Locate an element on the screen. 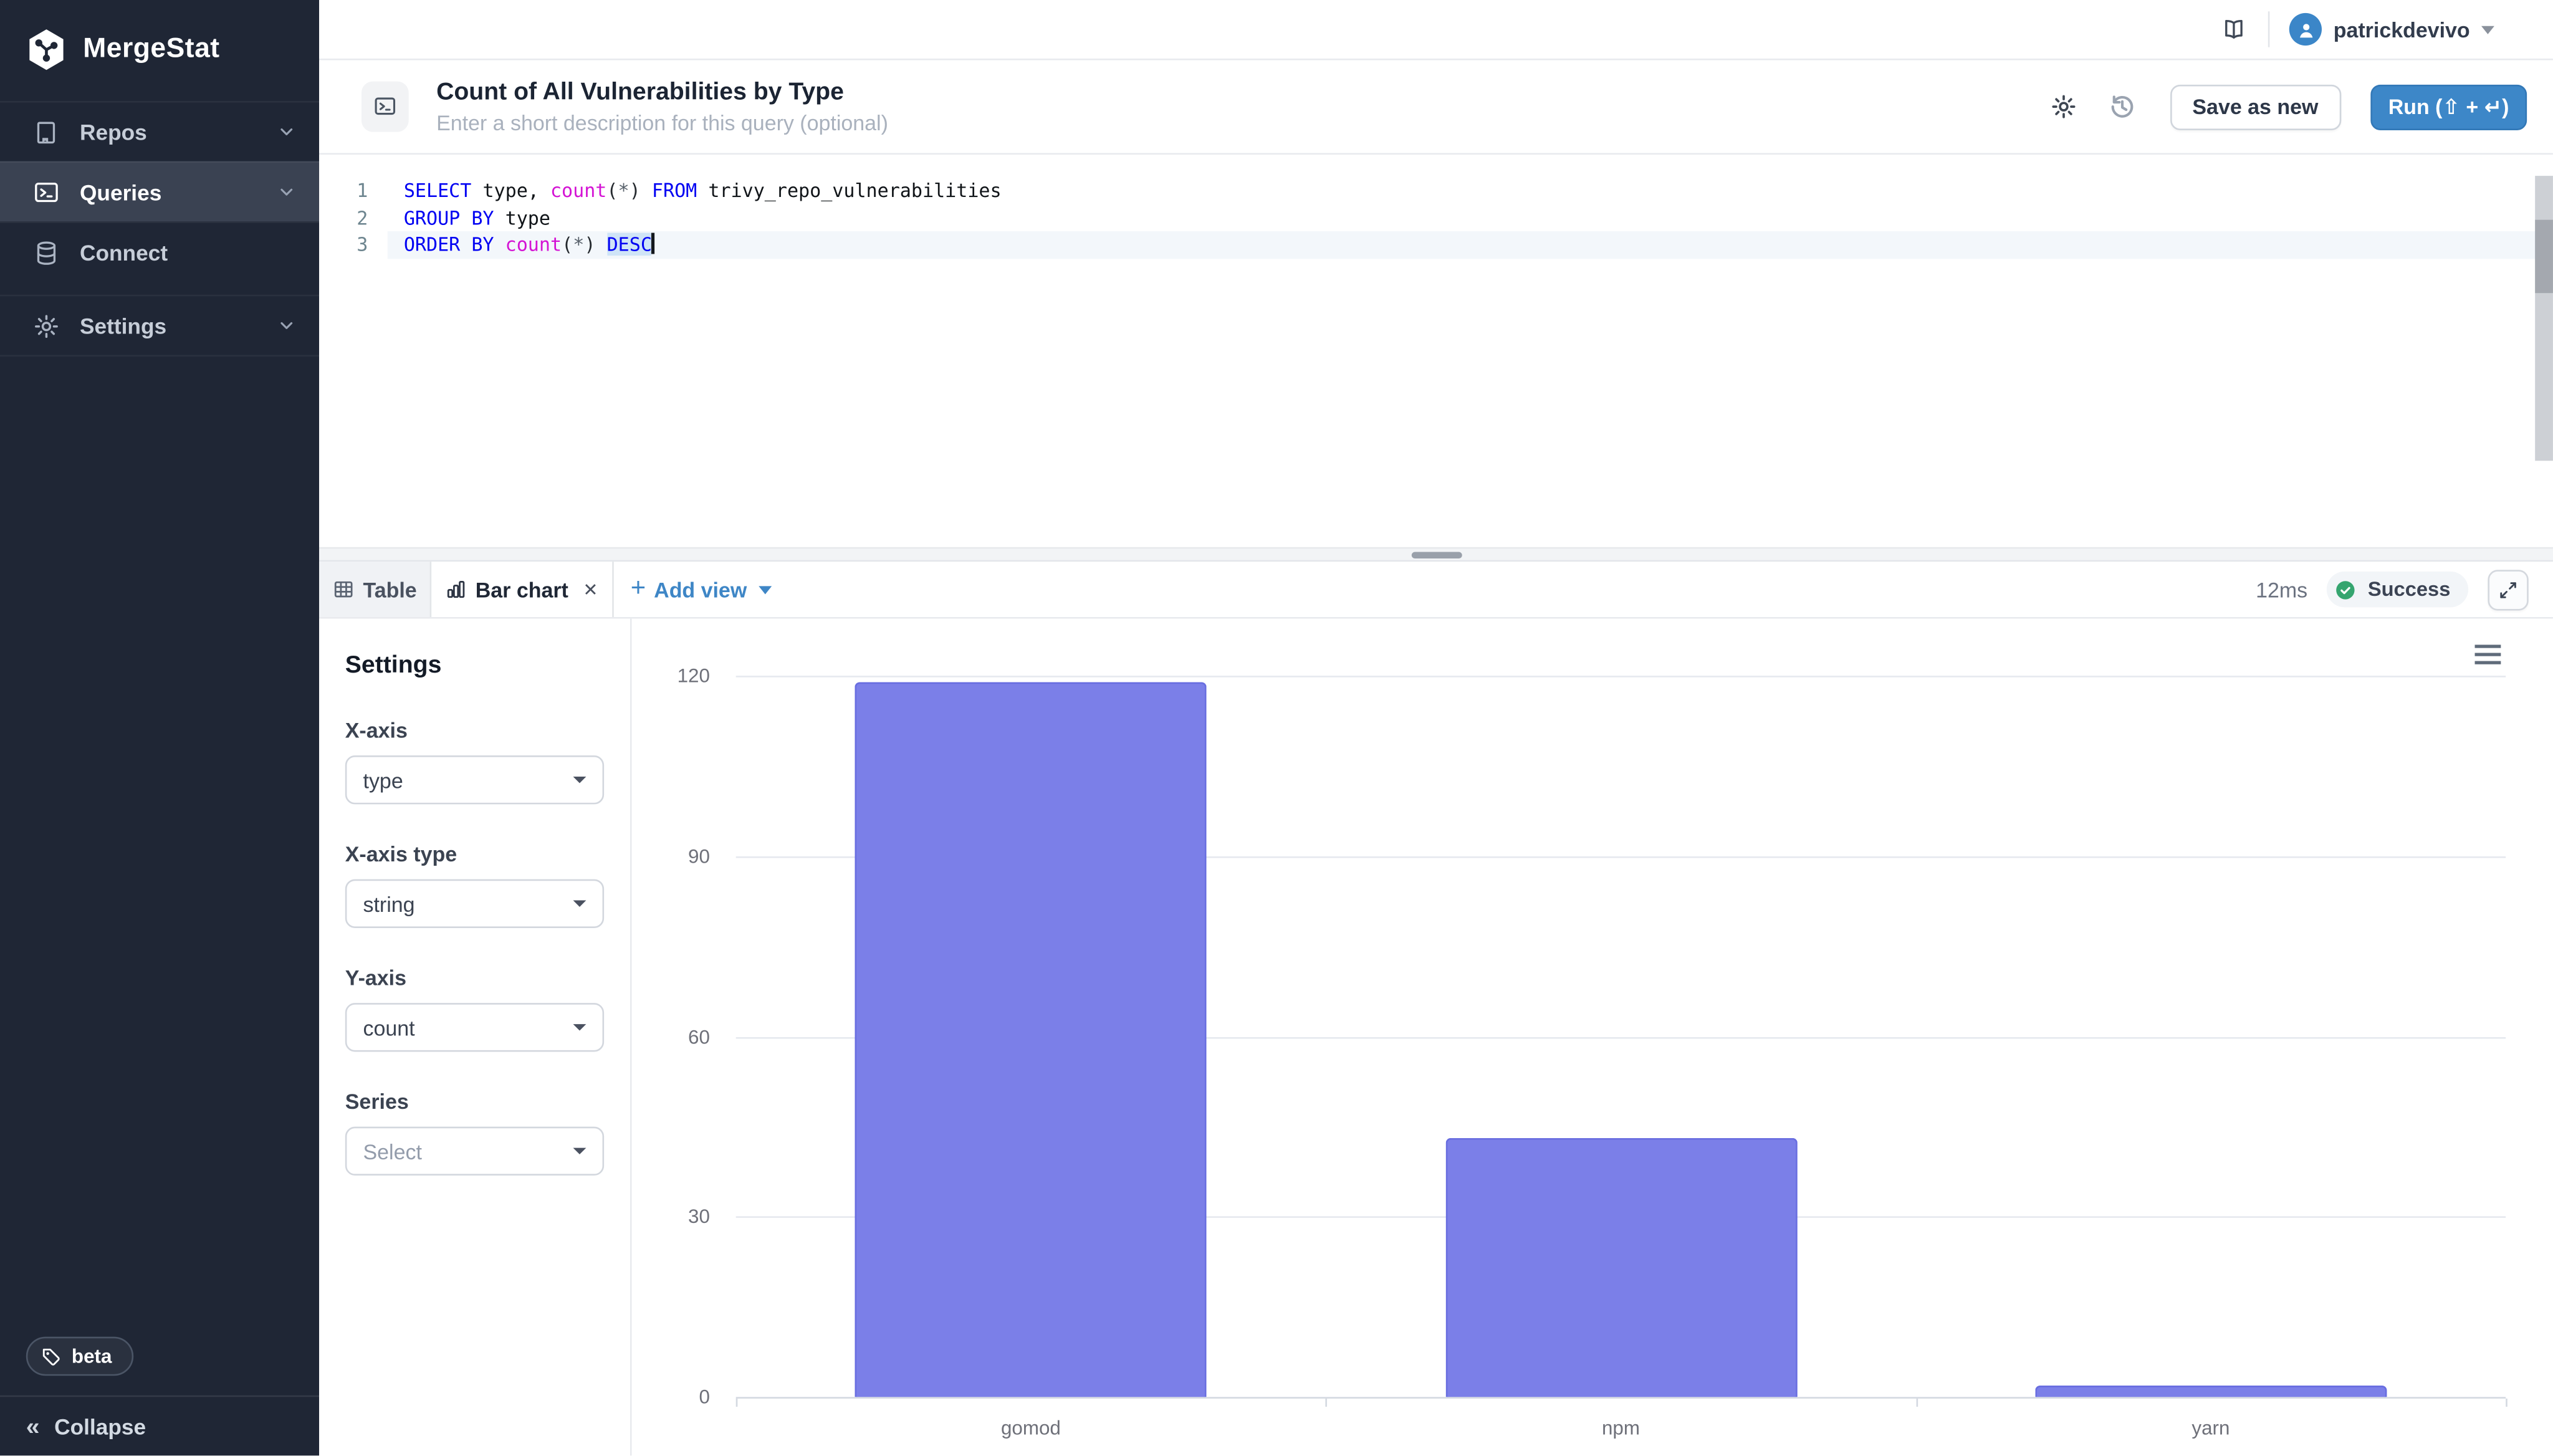 This screenshot has width=2553, height=1456. book-icon is located at coordinates (46, 132).